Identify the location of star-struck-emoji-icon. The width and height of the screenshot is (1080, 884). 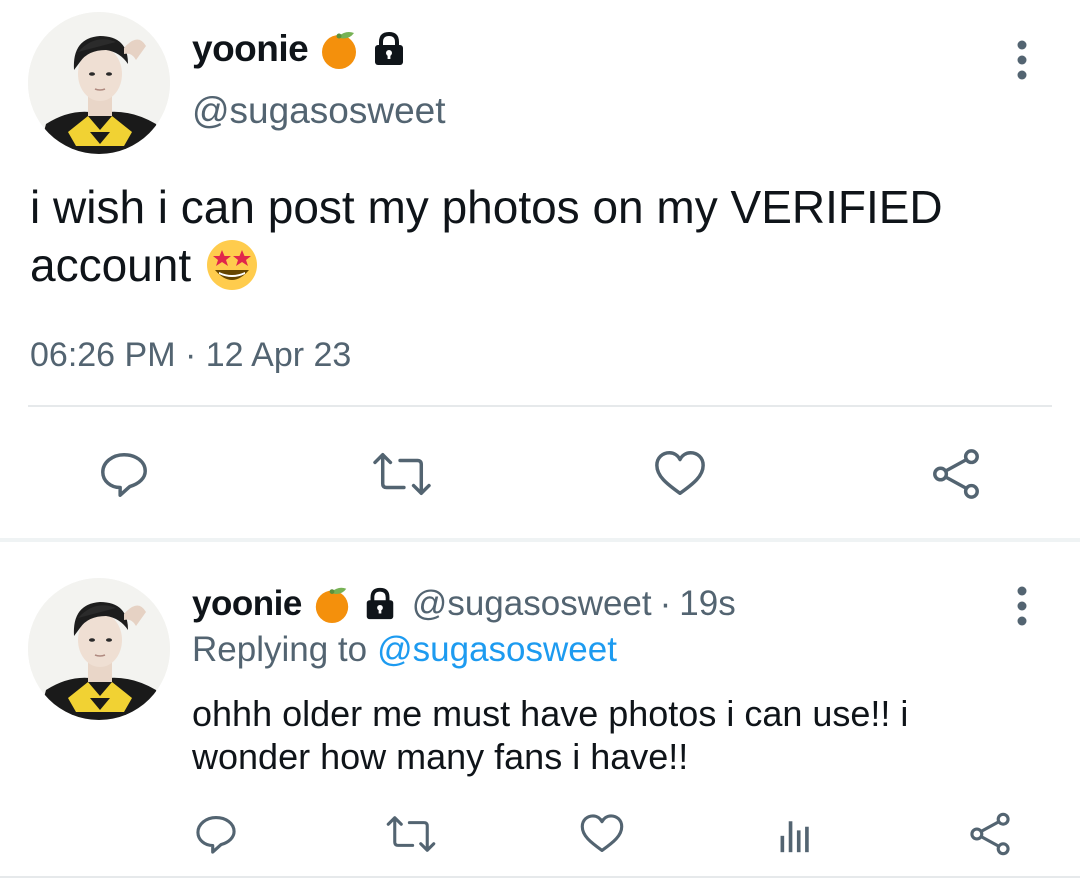
(232, 265).